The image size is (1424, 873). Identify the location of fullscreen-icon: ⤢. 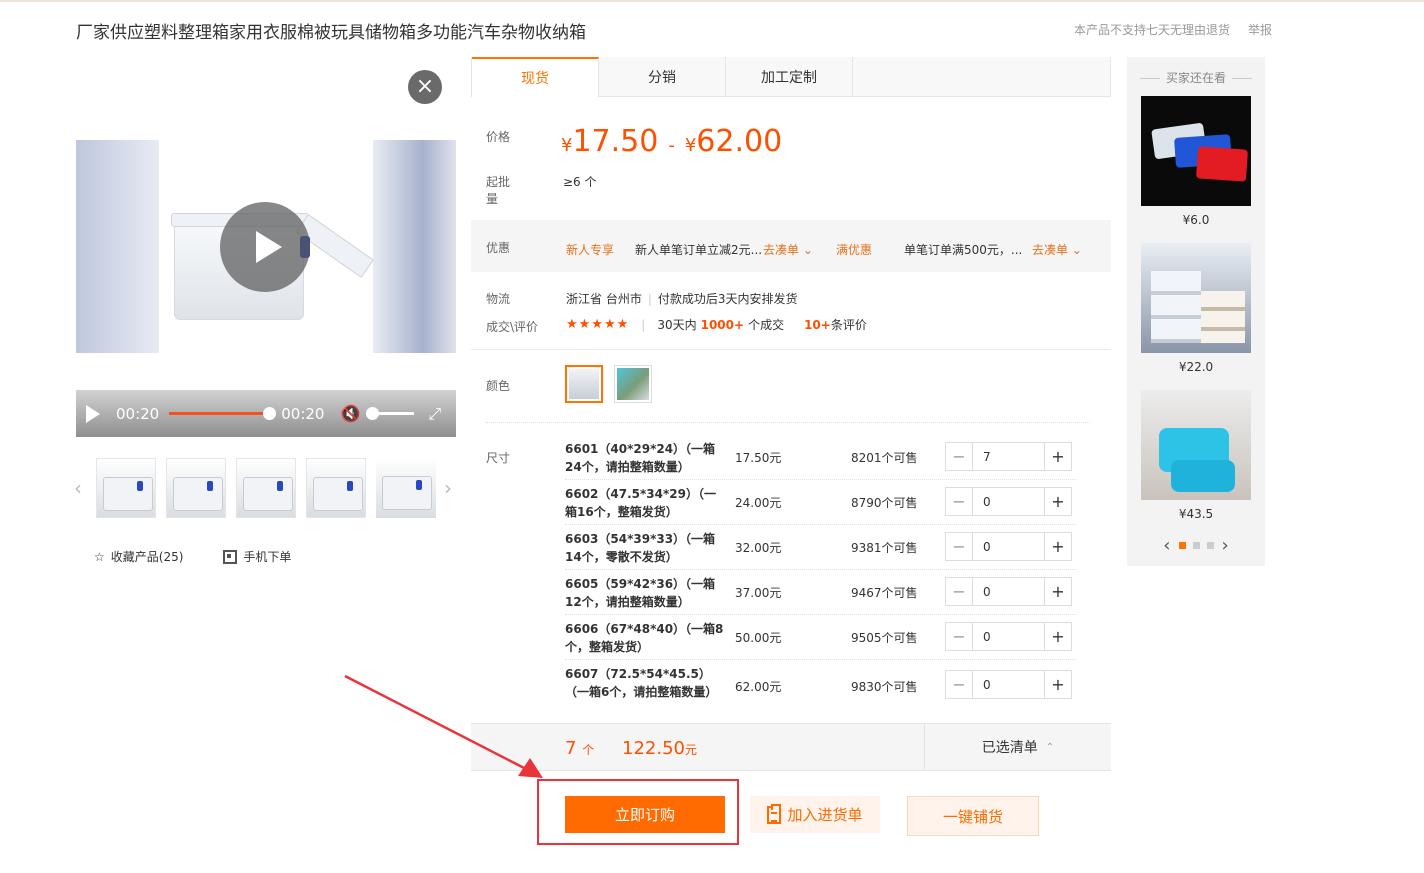
(434, 414).